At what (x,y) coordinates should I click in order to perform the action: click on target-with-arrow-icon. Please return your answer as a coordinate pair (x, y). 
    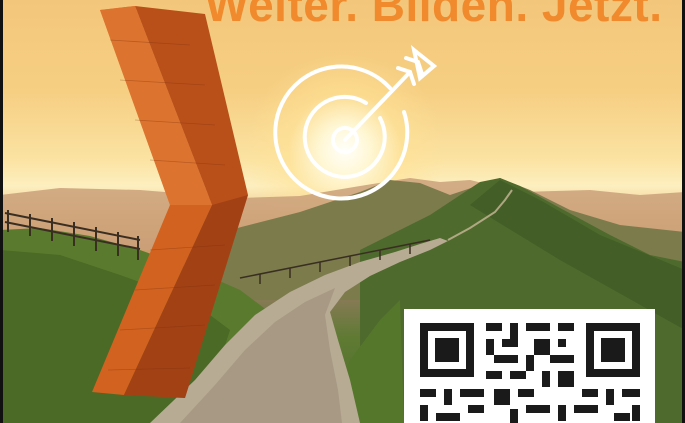
    Looking at the image, I should click on (355, 122).